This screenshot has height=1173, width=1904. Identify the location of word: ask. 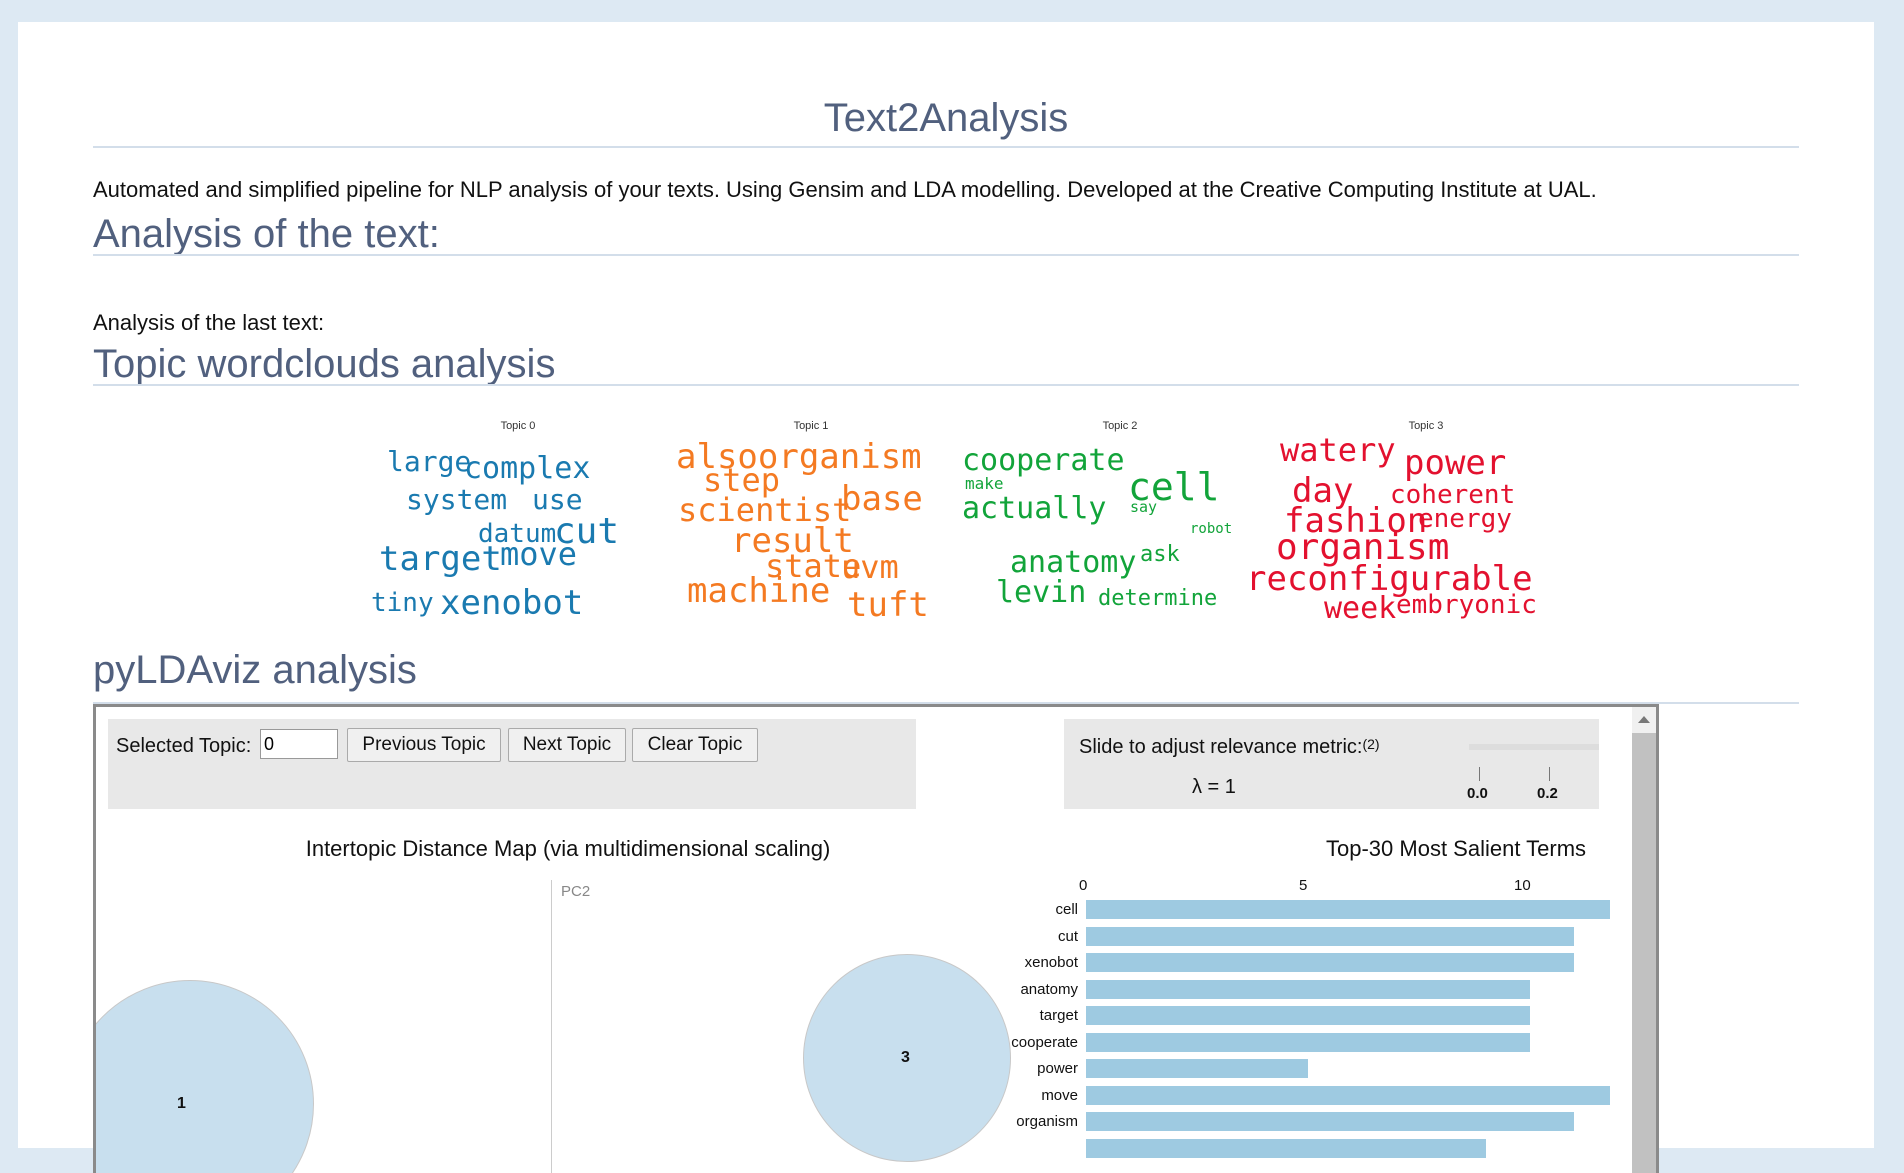
(1160, 554).